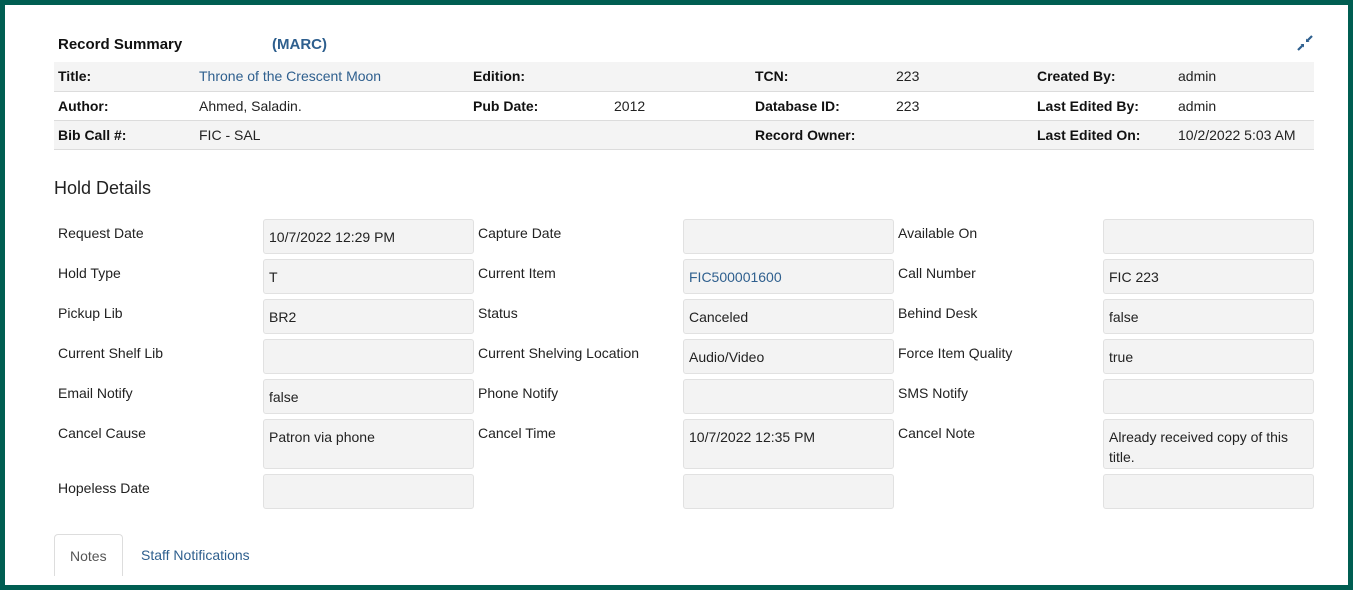  What do you see at coordinates (1244, 135) in the screenshot?
I see `summary-value-last-edited-on: 10/2/2022 5:03 AM` at bounding box center [1244, 135].